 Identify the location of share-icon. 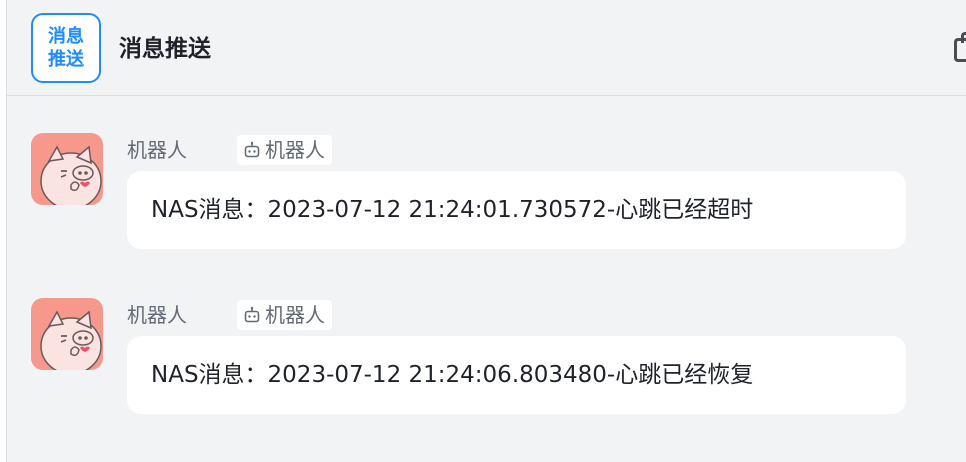
(960, 47).